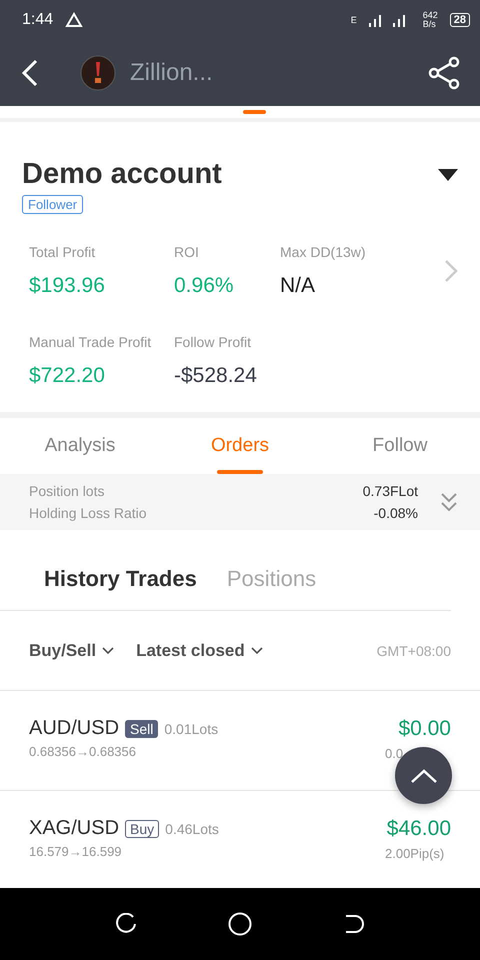 The width and height of the screenshot is (480, 960). I want to click on triangle-icon, so click(74, 20).